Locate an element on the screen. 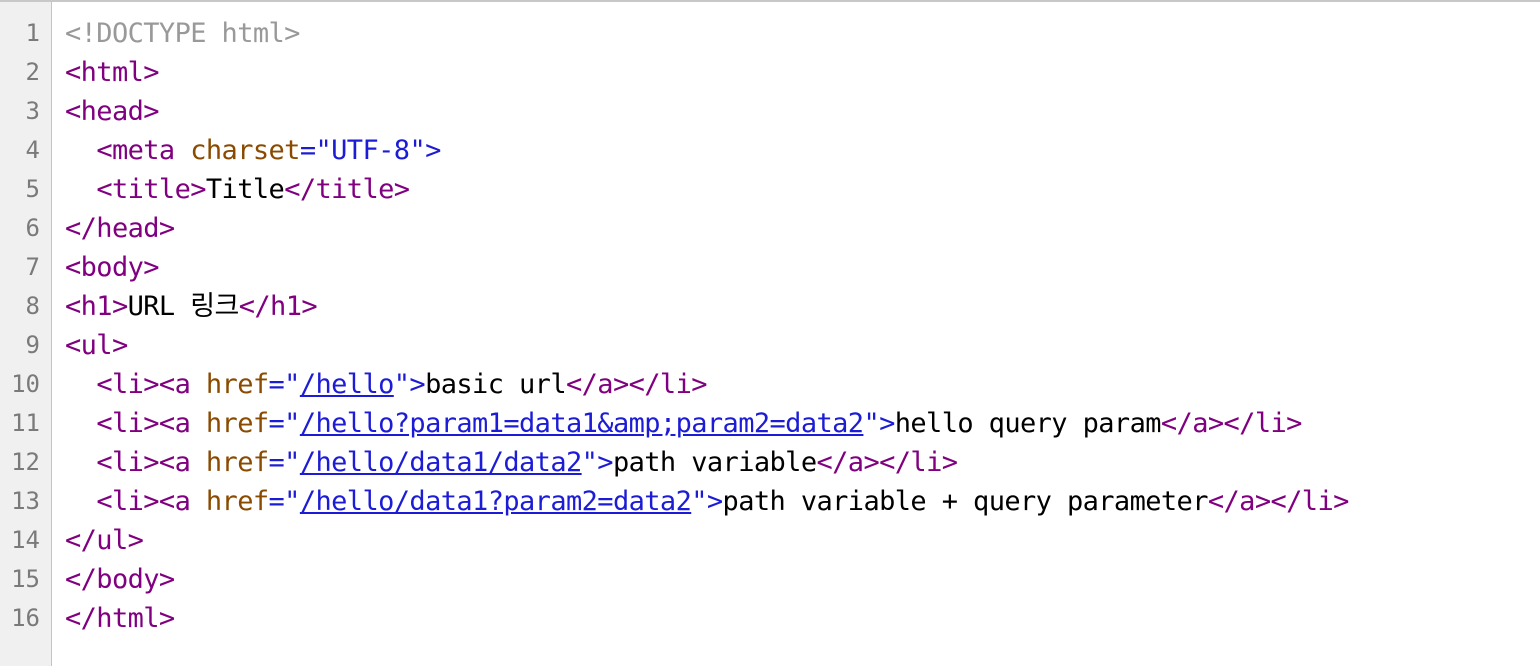 Image resolution: width=1540 pixels, height=666 pixels. line-number: 13 is located at coordinates (25, 501).